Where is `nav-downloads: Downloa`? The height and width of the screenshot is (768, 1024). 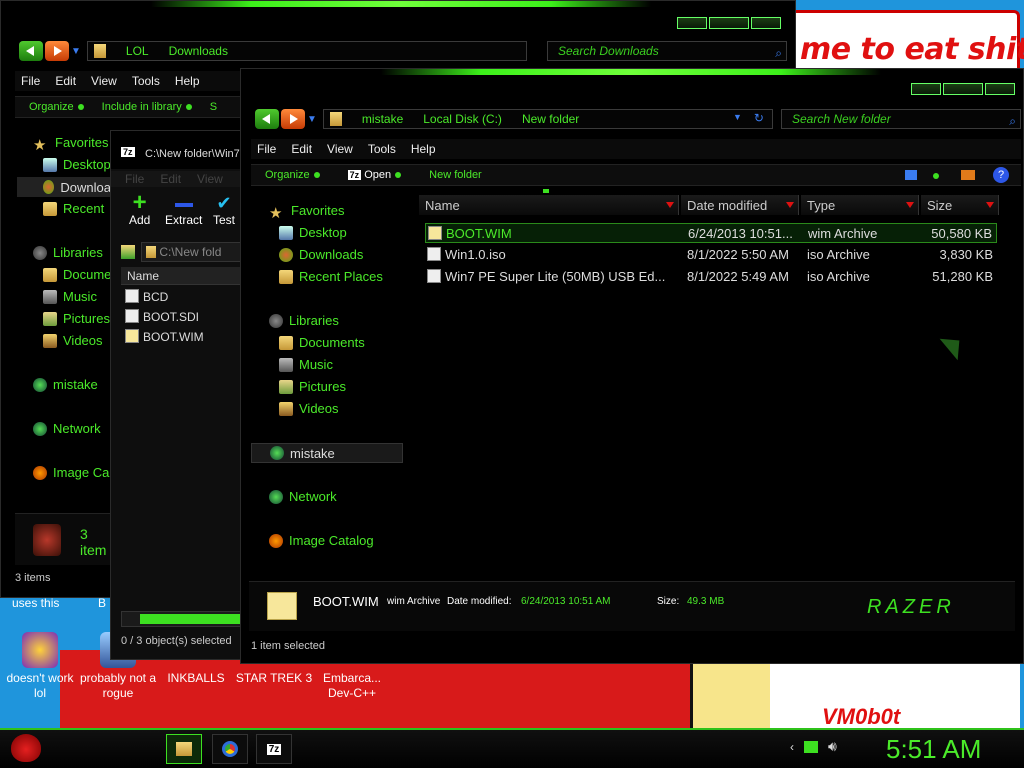
nav-downloads: Downloa is located at coordinates (64, 187).